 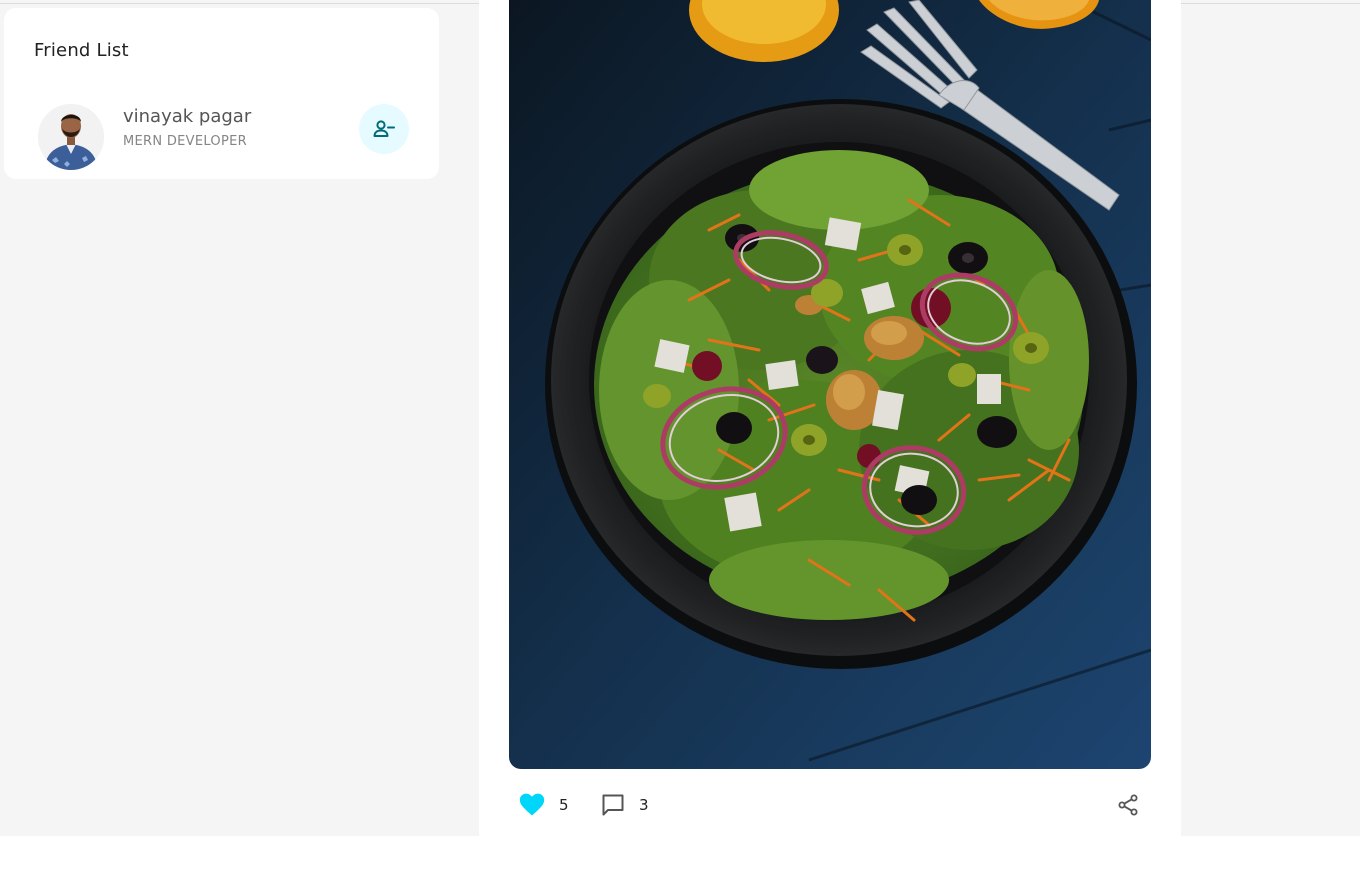 I want to click on avatar, so click(x=71, y=137).